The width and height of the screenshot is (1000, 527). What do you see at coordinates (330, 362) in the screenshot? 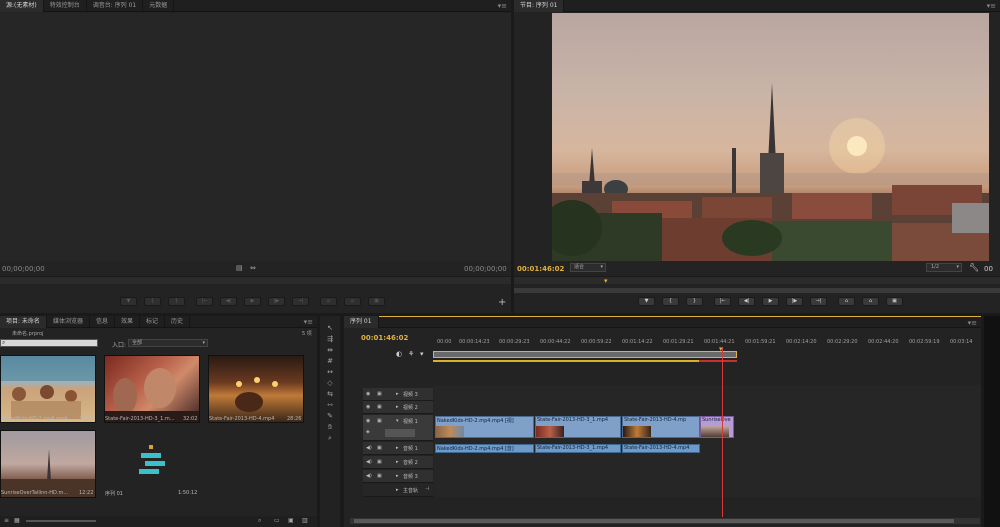
I see `rolling-edit-tool-icon: #` at bounding box center [330, 362].